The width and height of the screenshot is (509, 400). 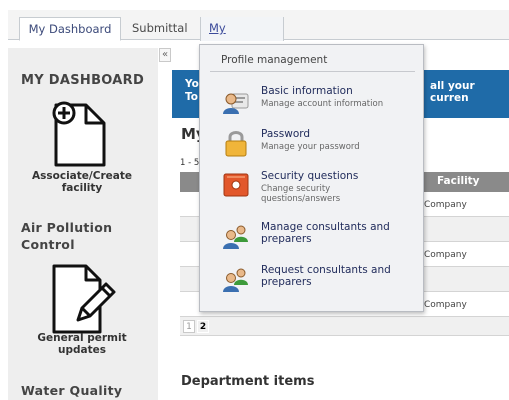 What do you see at coordinates (452, 92) in the screenshot?
I see `banner-text-right: all your curren` at bounding box center [452, 92].